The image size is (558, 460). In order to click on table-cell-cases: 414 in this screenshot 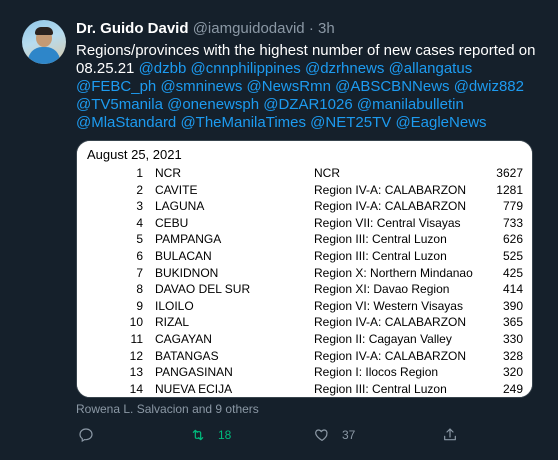, I will do `click(512, 289)`.